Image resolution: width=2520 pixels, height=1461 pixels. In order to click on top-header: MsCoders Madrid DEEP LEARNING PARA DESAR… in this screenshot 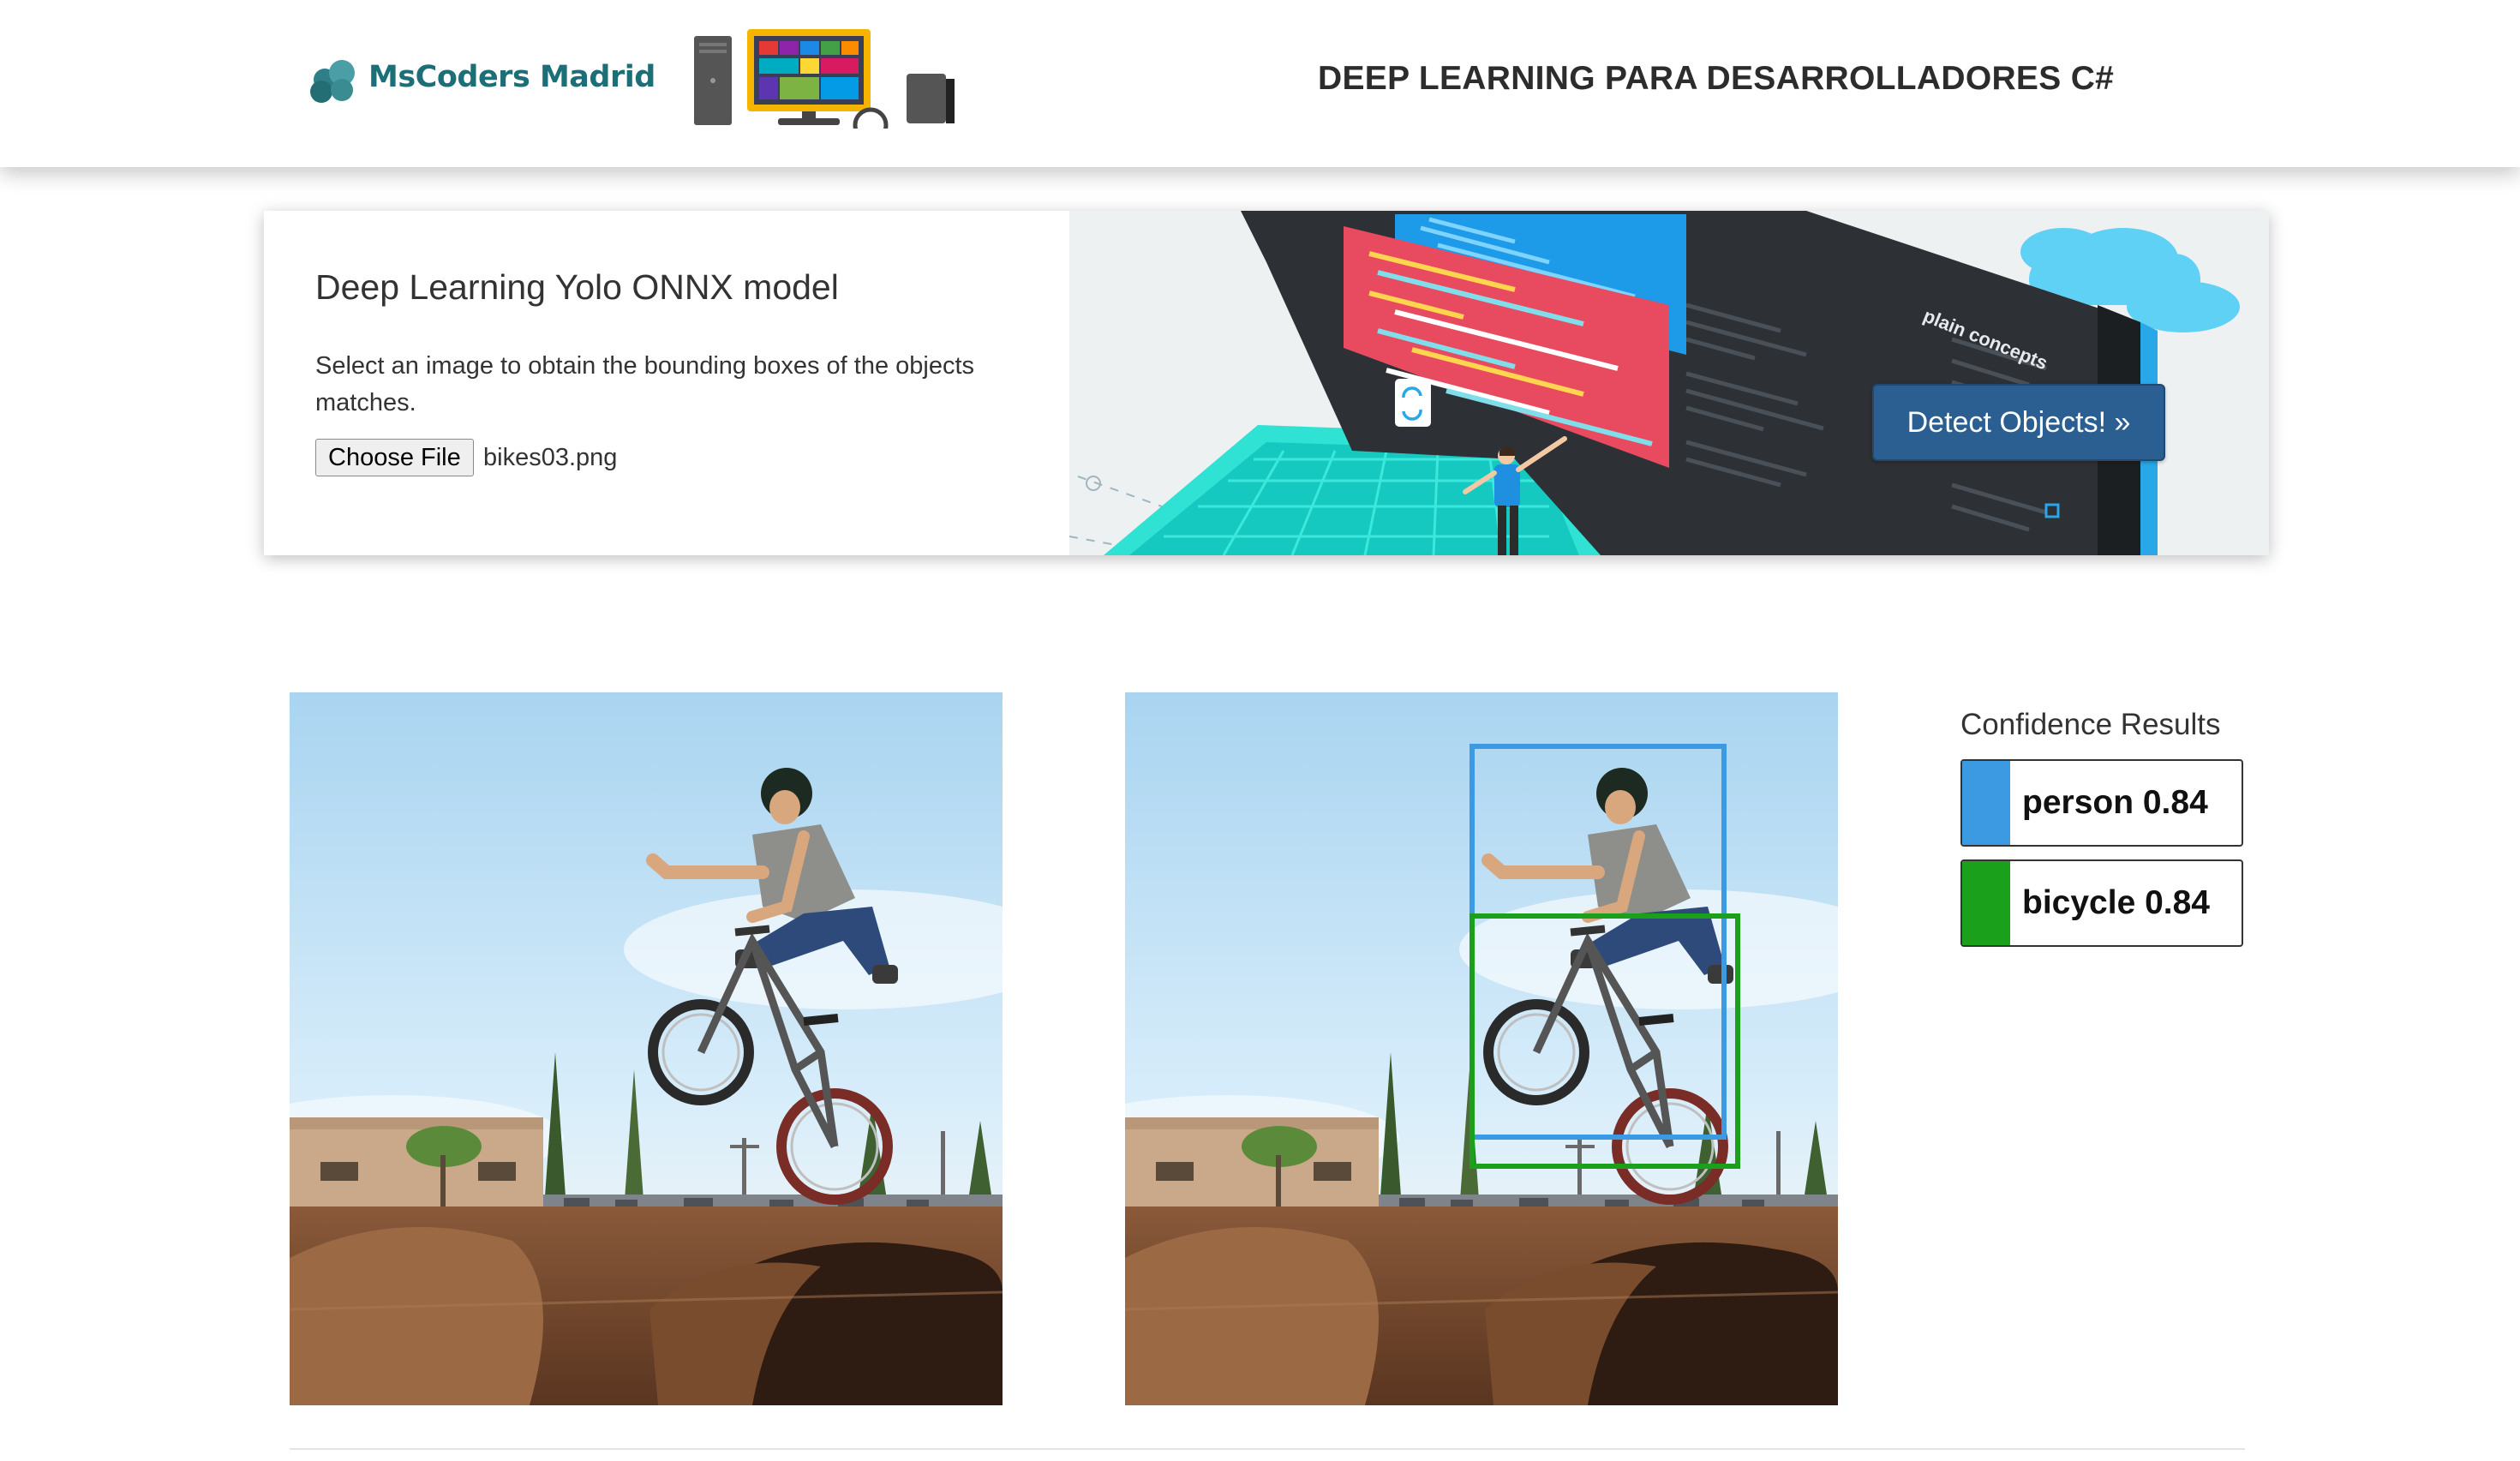, I will do `click(1260, 83)`.